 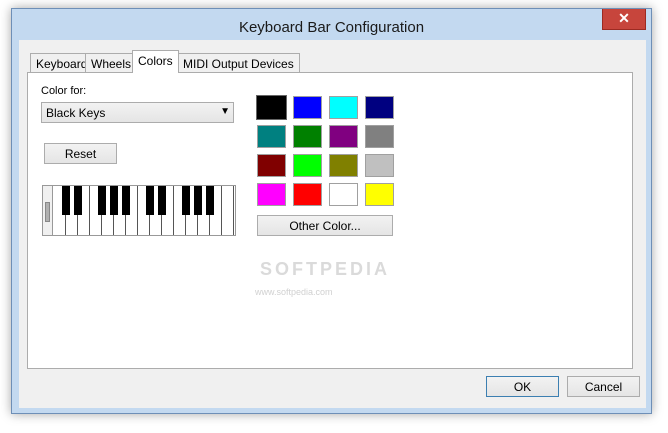 I want to click on color-for-selected-value: Black Keys, so click(x=76, y=113).